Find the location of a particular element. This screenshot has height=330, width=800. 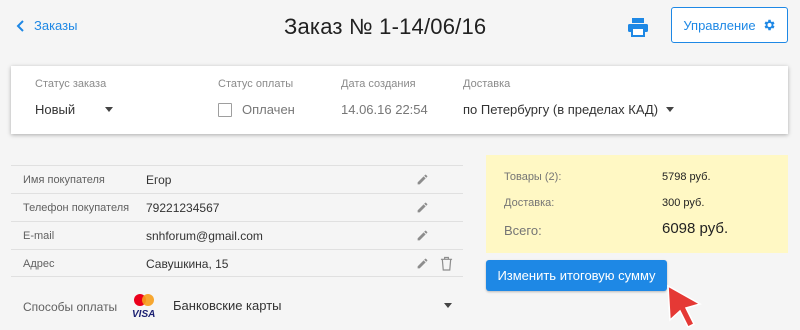

printer-icon is located at coordinates (638, 27).